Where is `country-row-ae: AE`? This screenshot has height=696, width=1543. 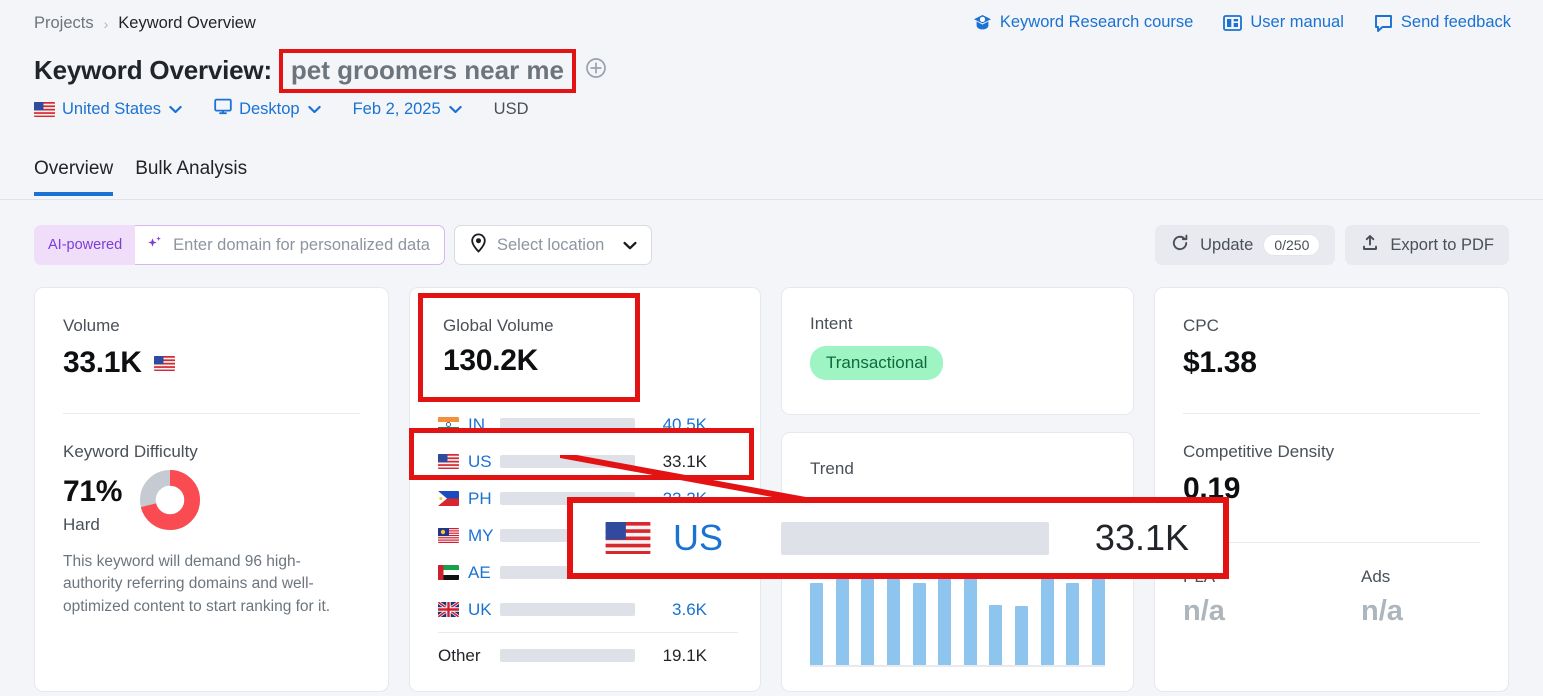 country-row-ae: AE is located at coordinates (588, 572).